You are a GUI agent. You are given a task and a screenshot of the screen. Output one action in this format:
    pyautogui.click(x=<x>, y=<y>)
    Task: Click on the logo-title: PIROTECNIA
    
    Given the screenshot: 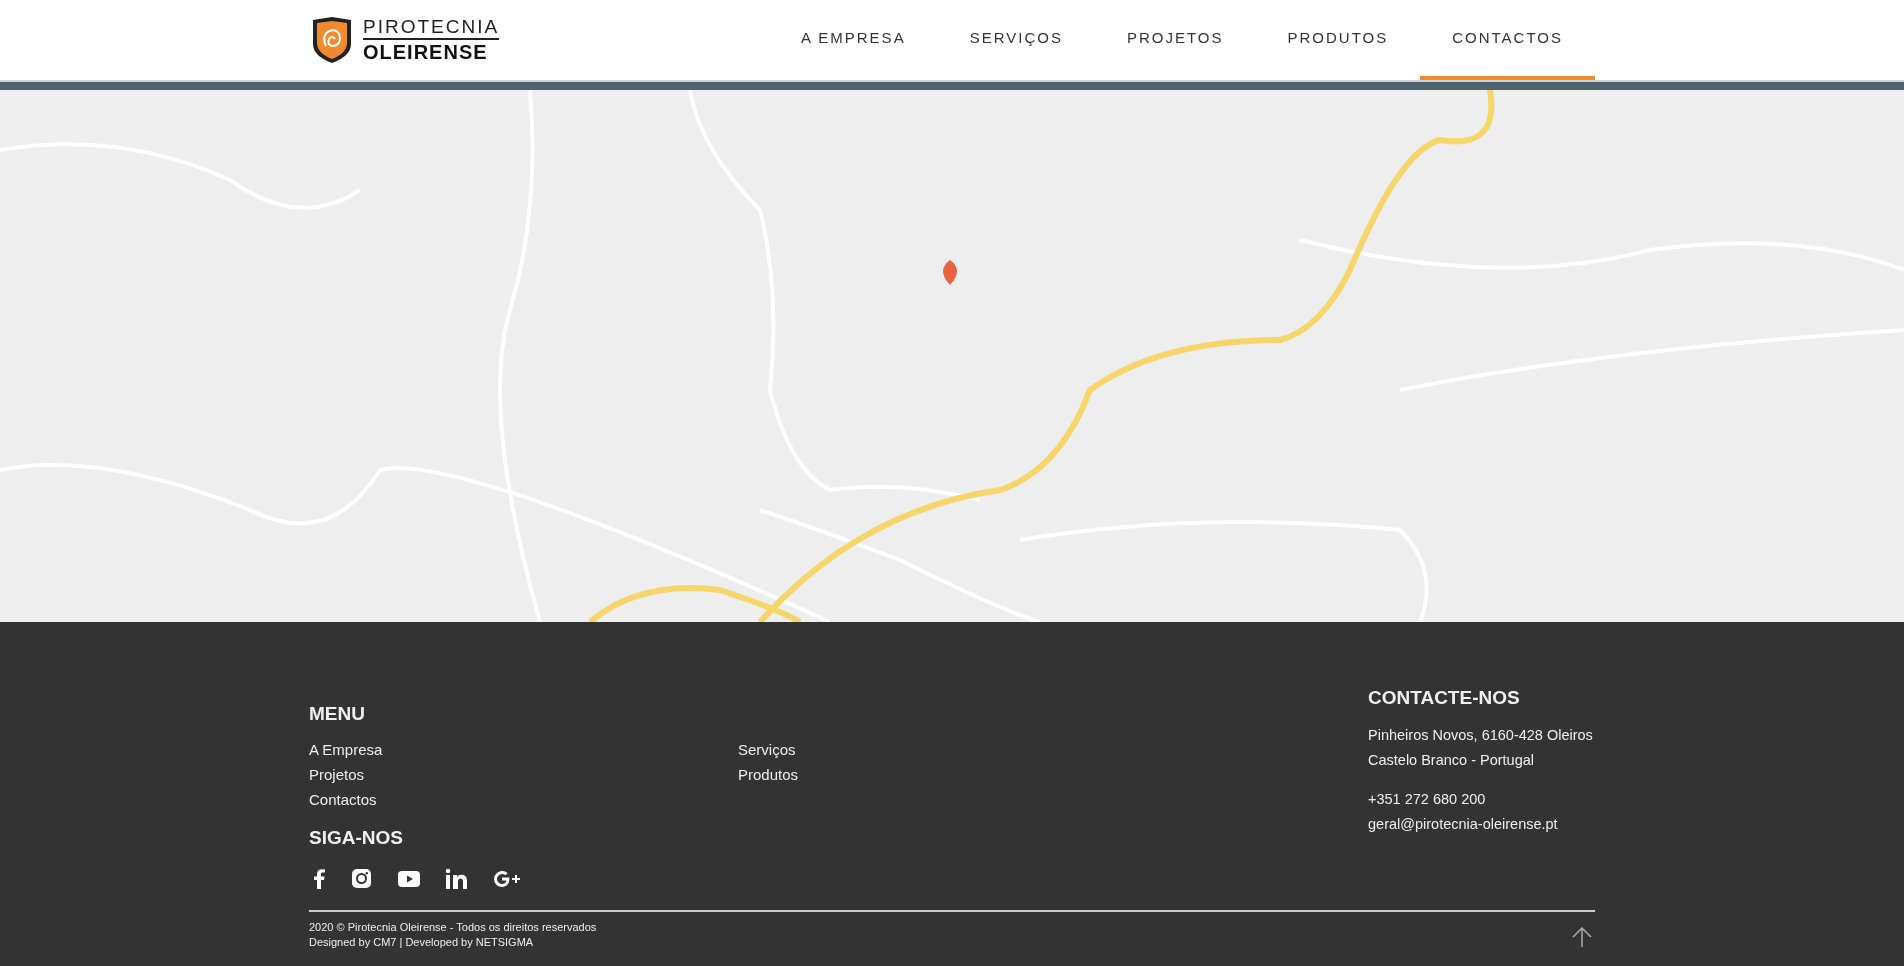 What is the action you would take?
    pyautogui.click(x=431, y=28)
    